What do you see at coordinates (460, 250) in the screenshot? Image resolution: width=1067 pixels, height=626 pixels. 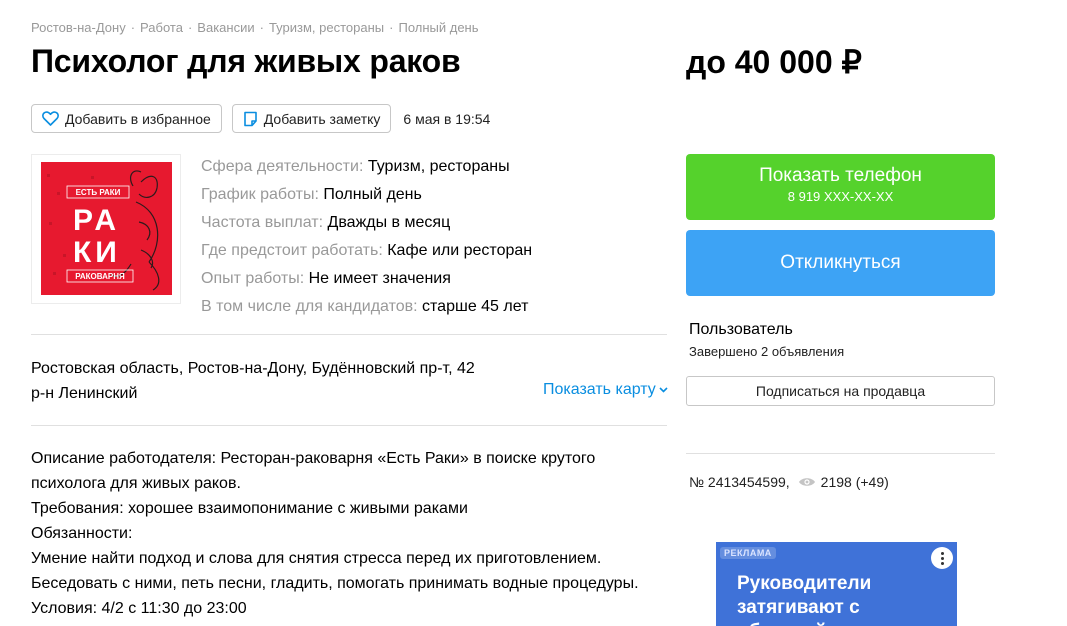 I see `param-value: Кафе или ресторан` at bounding box center [460, 250].